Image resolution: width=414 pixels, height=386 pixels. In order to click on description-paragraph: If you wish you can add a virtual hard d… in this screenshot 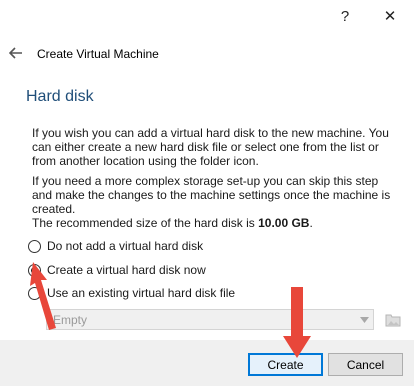, I will do `click(210, 147)`.